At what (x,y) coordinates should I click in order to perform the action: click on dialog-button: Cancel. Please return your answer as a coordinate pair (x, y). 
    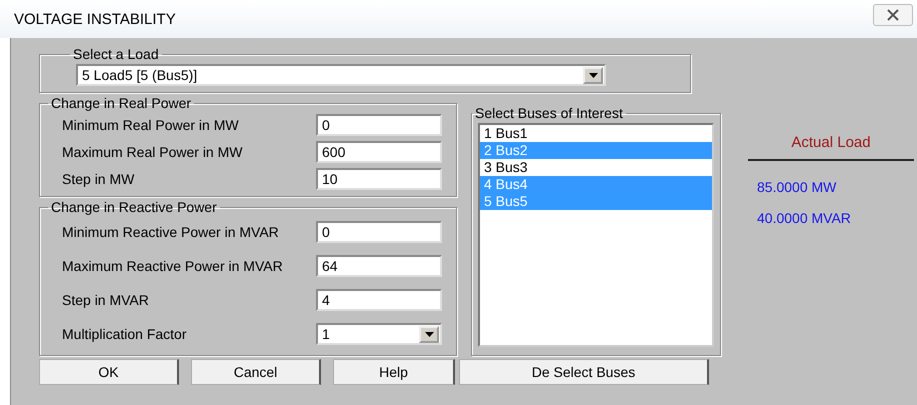
    Looking at the image, I should click on (256, 372).